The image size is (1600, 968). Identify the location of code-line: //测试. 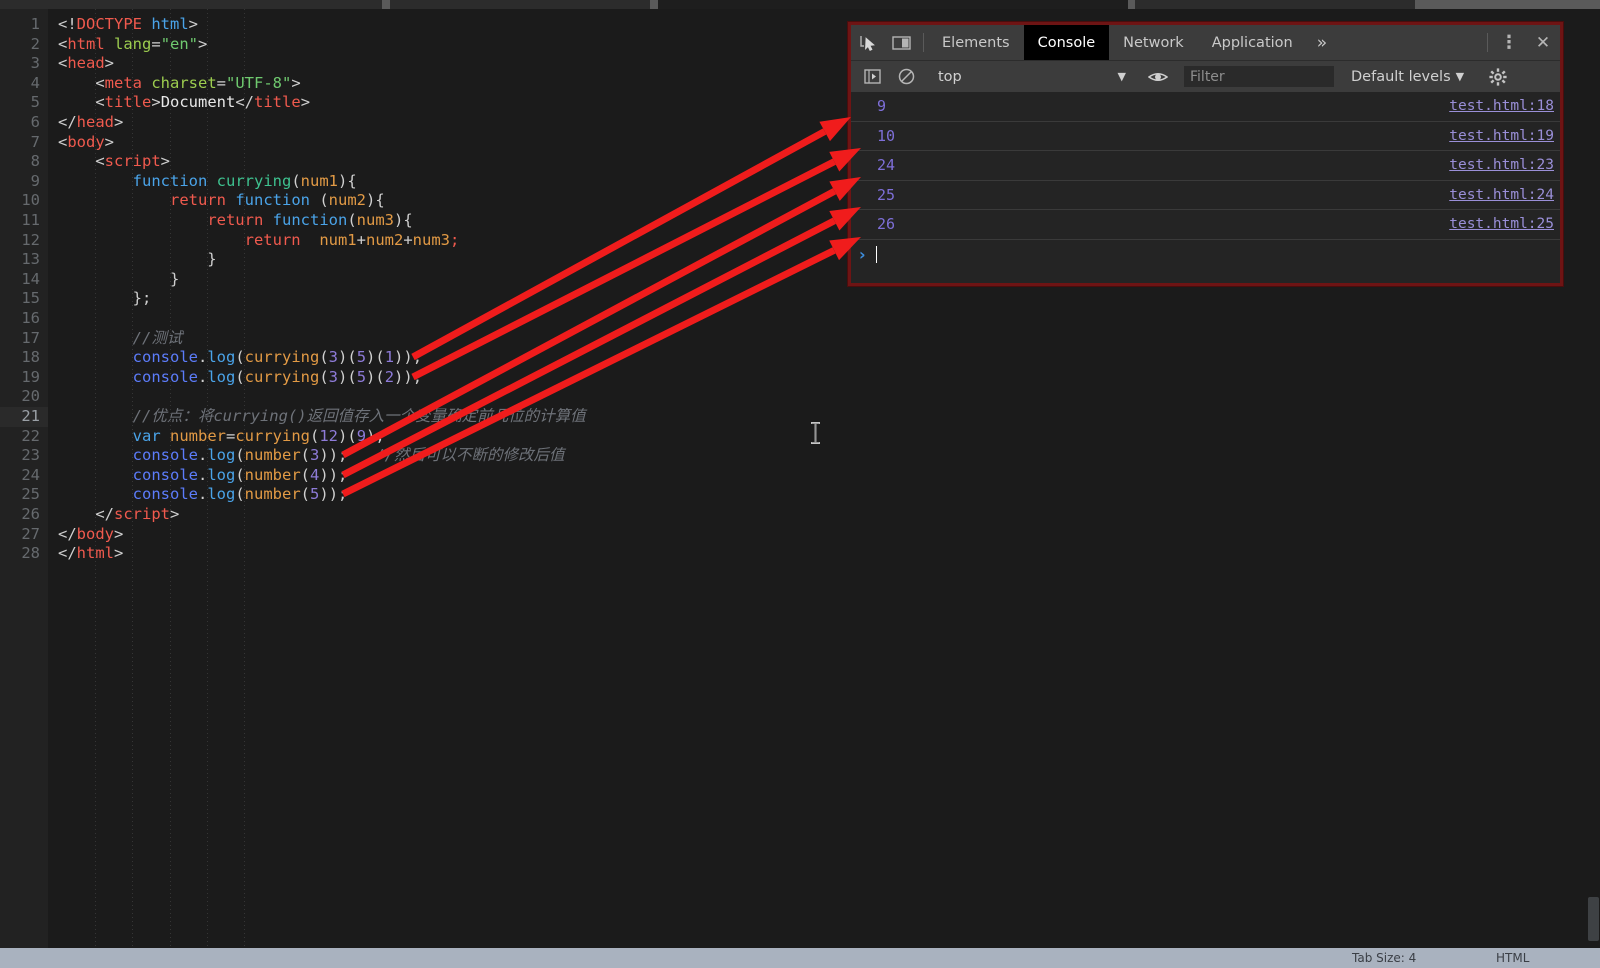
(120, 339).